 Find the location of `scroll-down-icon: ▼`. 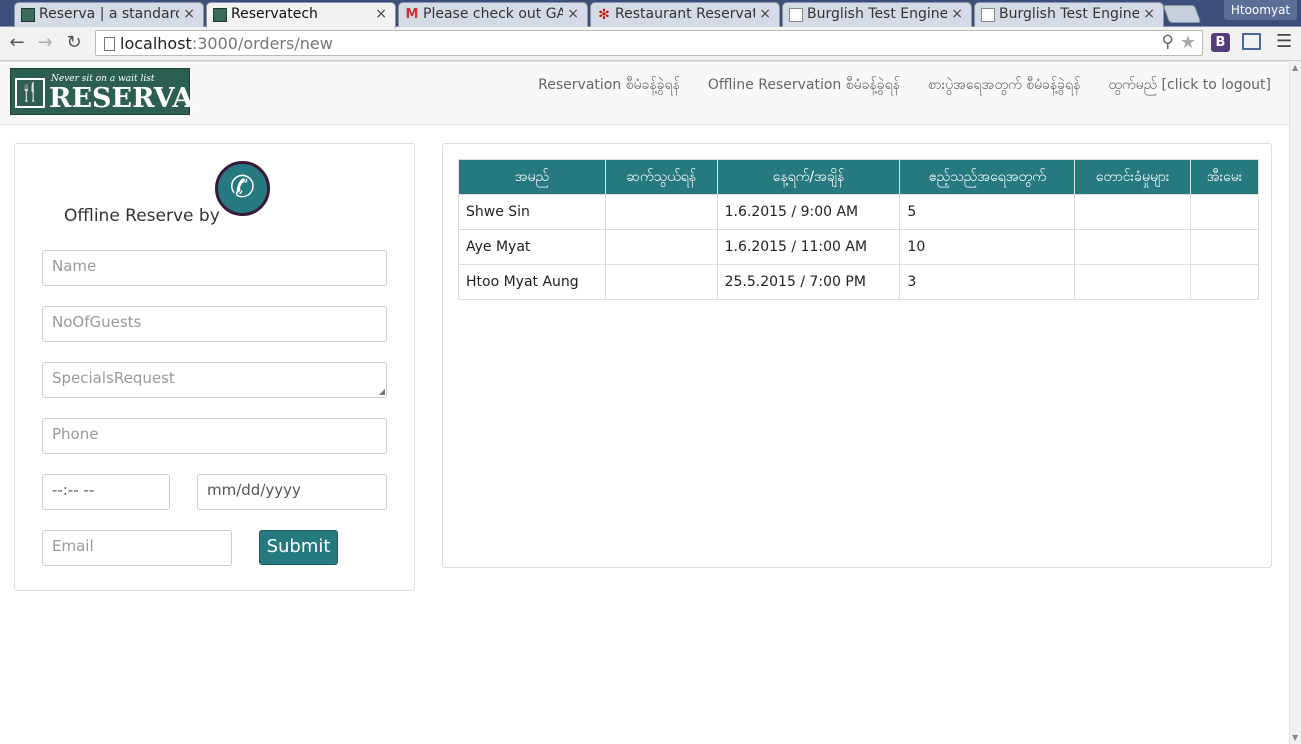

scroll-down-icon: ▼ is located at coordinates (1295, 737).